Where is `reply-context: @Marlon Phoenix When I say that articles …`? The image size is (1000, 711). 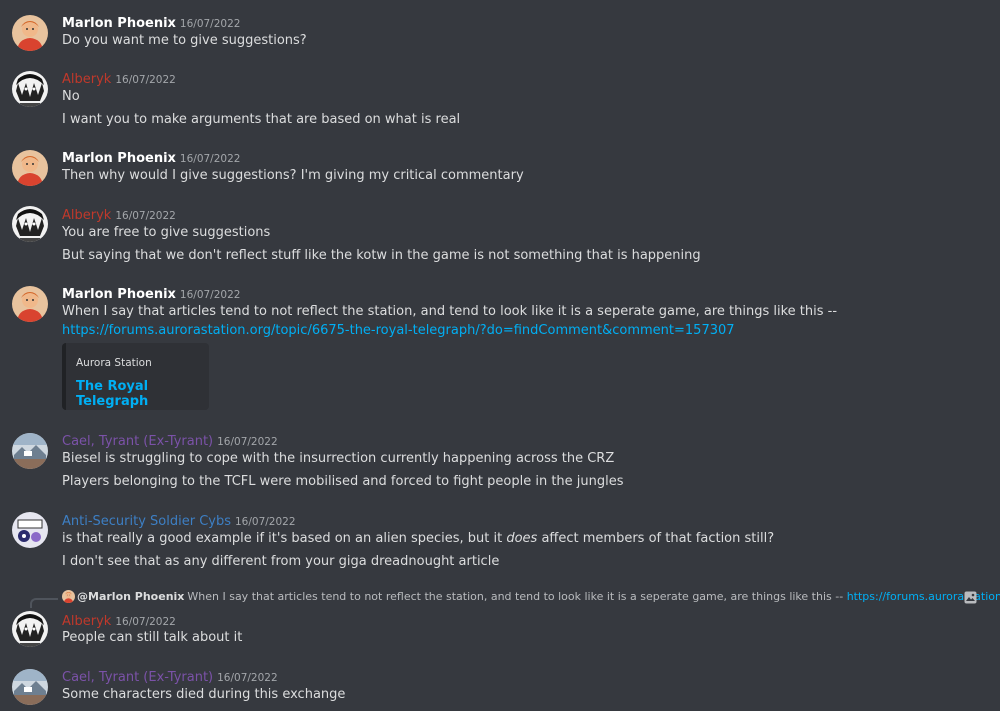
reply-context: @Marlon Phoenix When I say that articles … is located at coordinates (531, 599).